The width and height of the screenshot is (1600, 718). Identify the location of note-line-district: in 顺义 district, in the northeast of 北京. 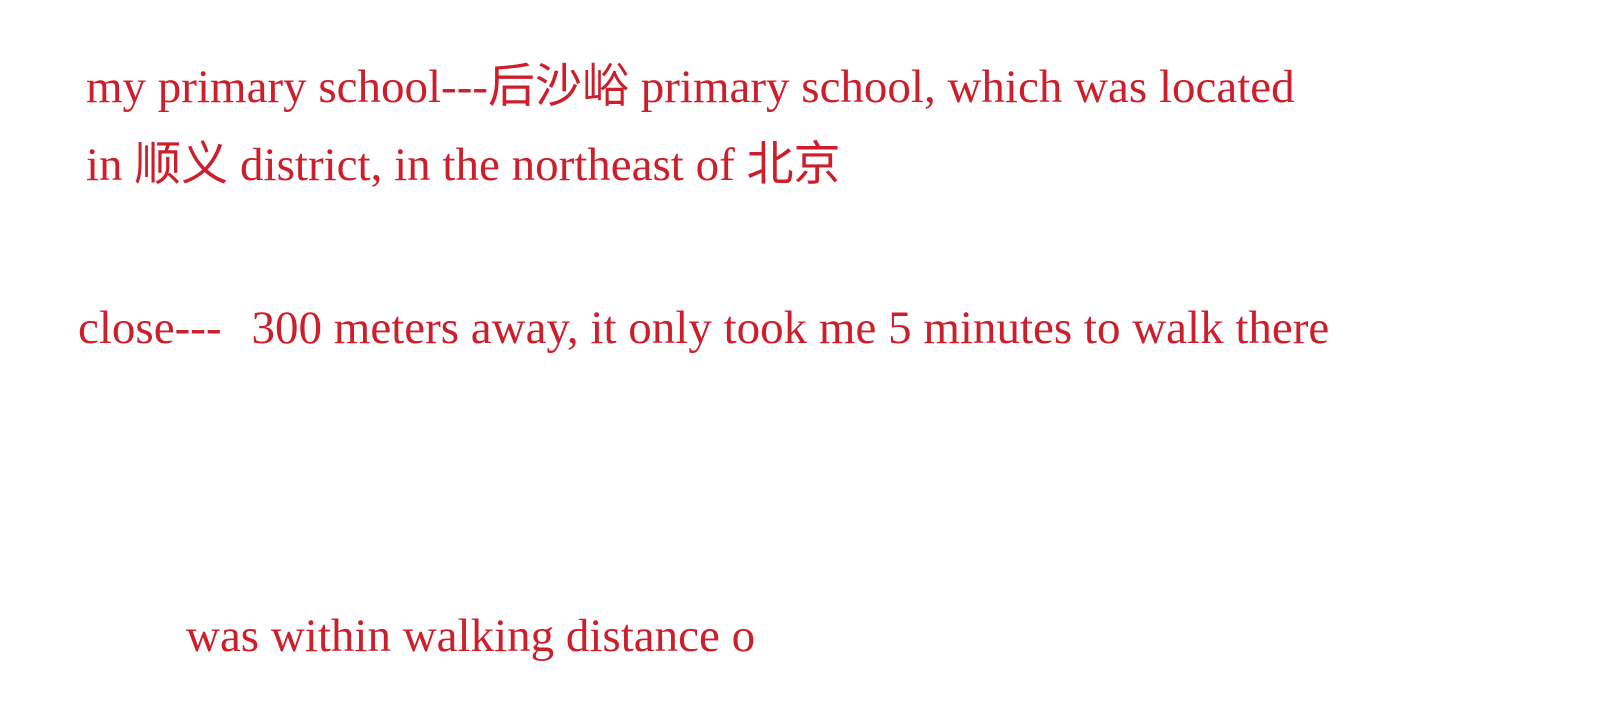
(463, 165).